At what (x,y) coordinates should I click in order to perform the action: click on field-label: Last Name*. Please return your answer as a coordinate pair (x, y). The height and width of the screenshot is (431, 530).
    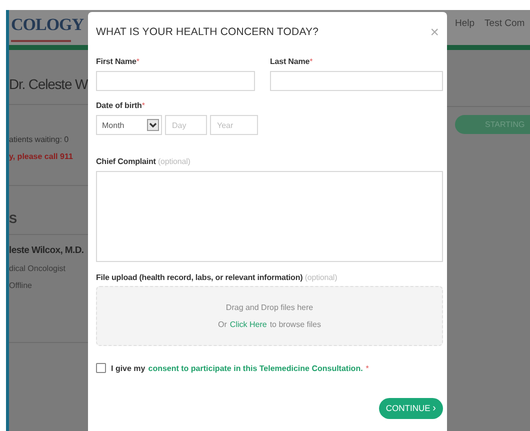
    Looking at the image, I should click on (292, 61).